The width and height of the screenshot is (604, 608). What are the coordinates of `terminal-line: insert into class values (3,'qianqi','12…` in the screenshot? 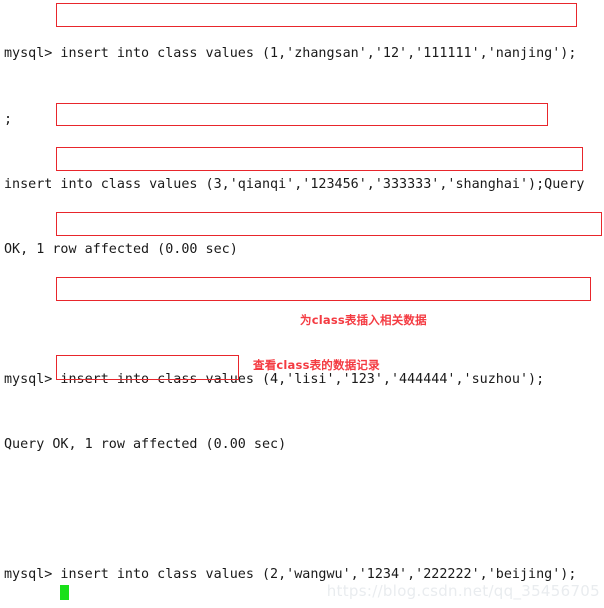 It's located at (294, 184).